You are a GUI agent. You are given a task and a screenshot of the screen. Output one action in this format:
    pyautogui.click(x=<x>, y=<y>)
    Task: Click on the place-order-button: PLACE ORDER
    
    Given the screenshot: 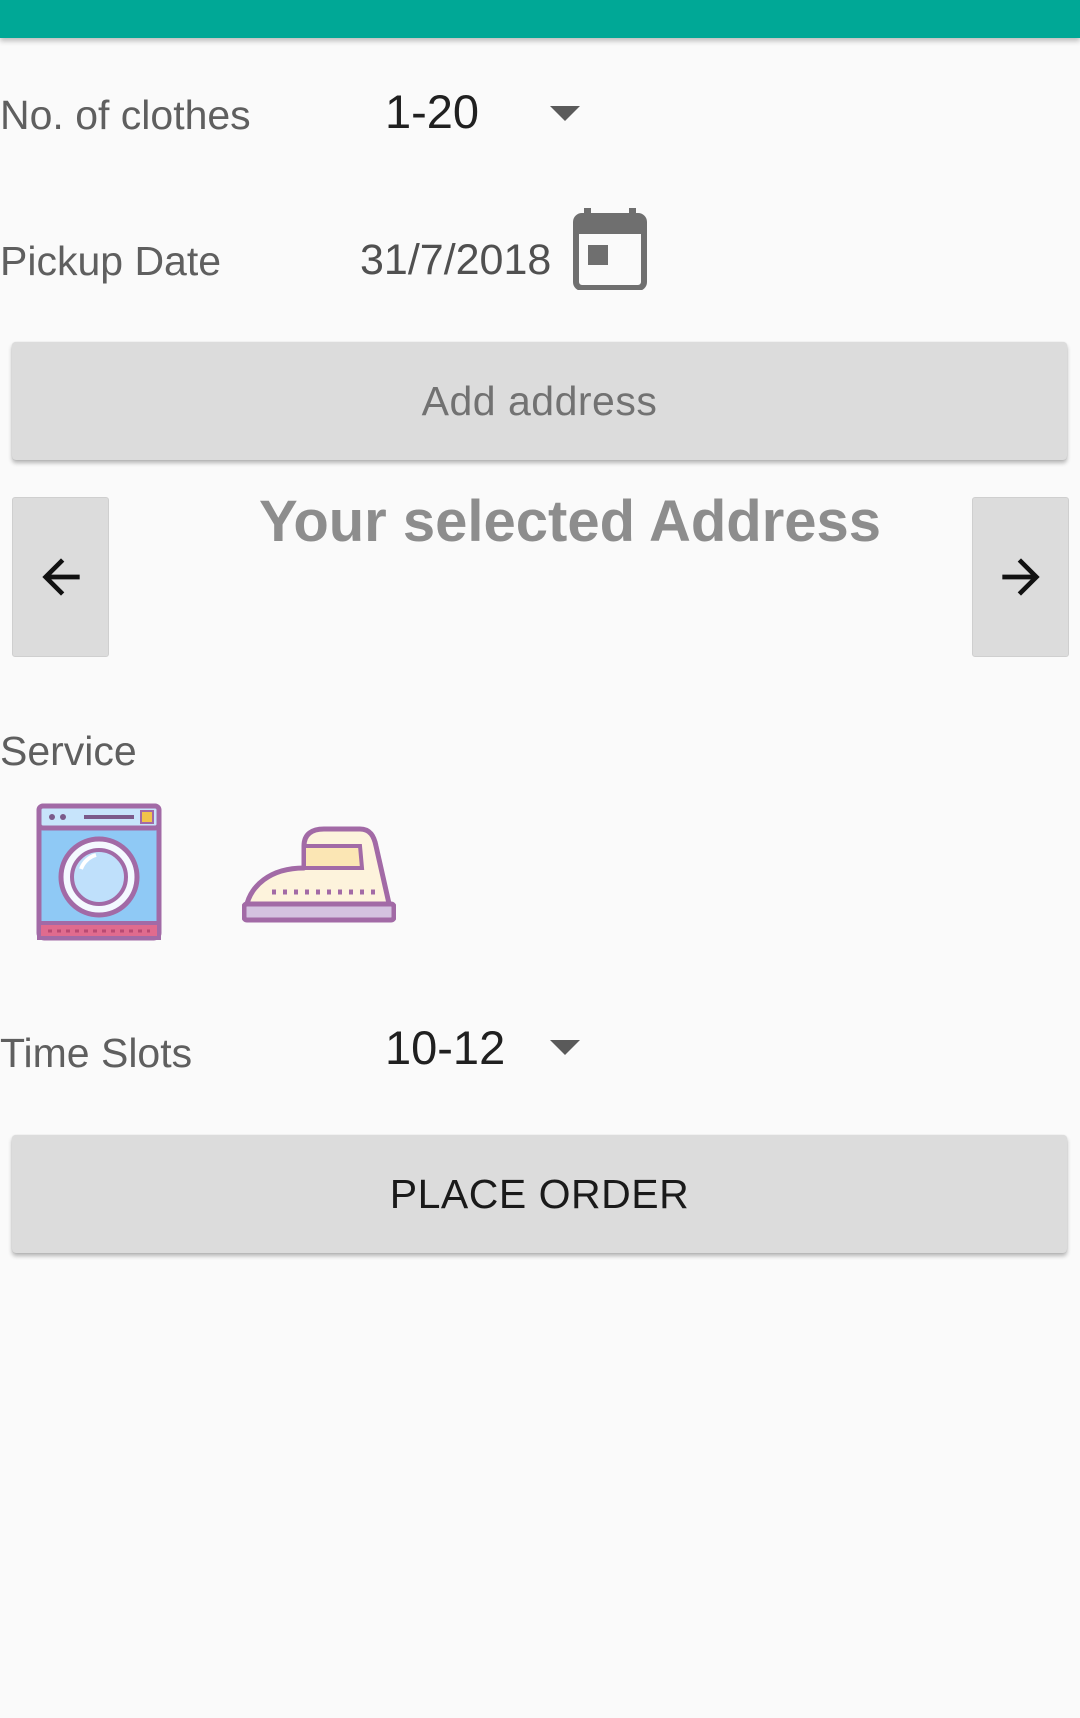 What is the action you would take?
    pyautogui.click(x=539, y=1194)
    